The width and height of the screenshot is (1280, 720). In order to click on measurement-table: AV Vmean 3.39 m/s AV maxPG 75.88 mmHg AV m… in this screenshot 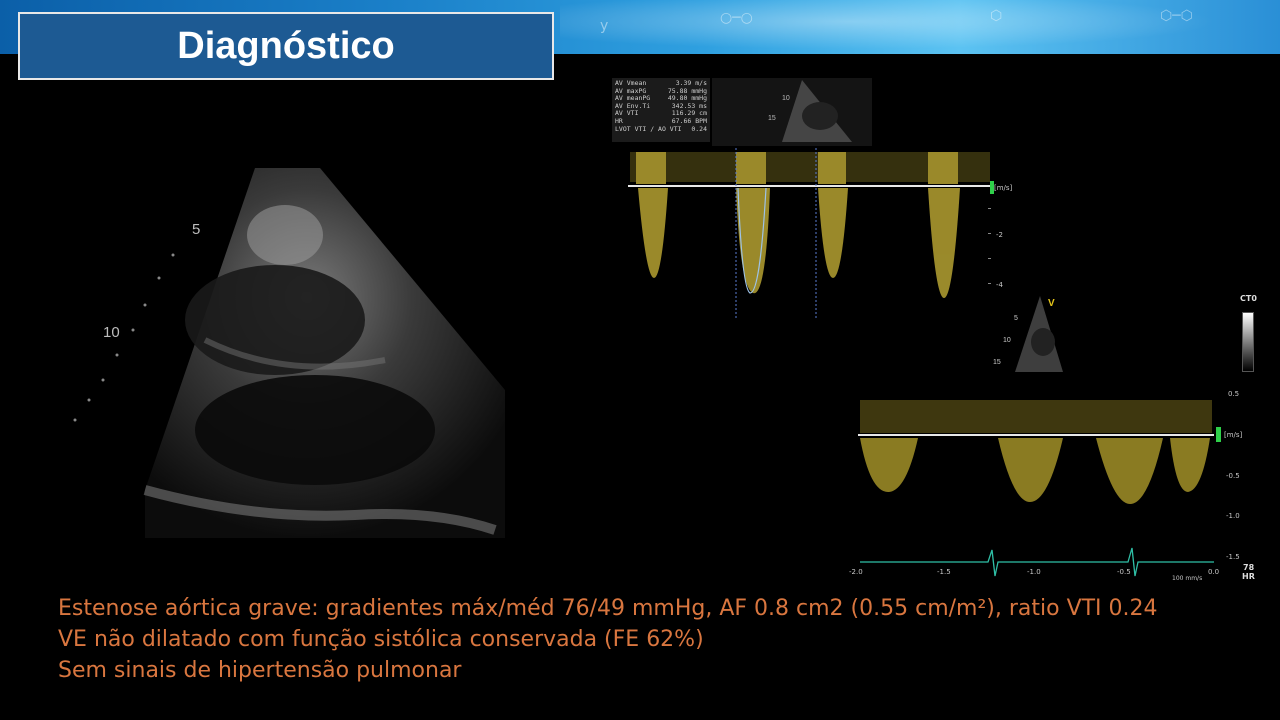, I will do `click(661, 110)`.